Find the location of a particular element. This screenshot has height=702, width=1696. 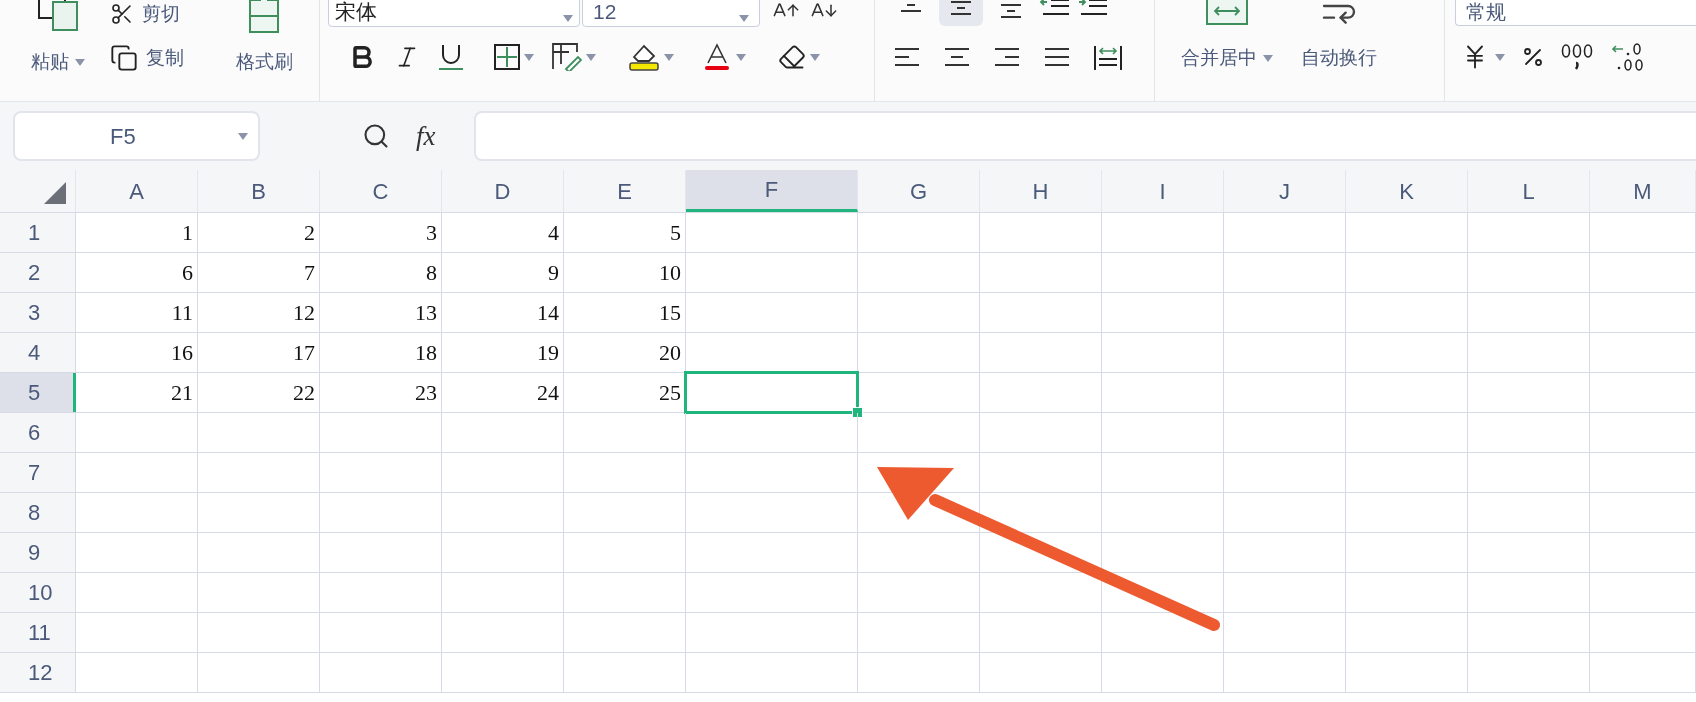

cell-style-icon is located at coordinates (567, 57).